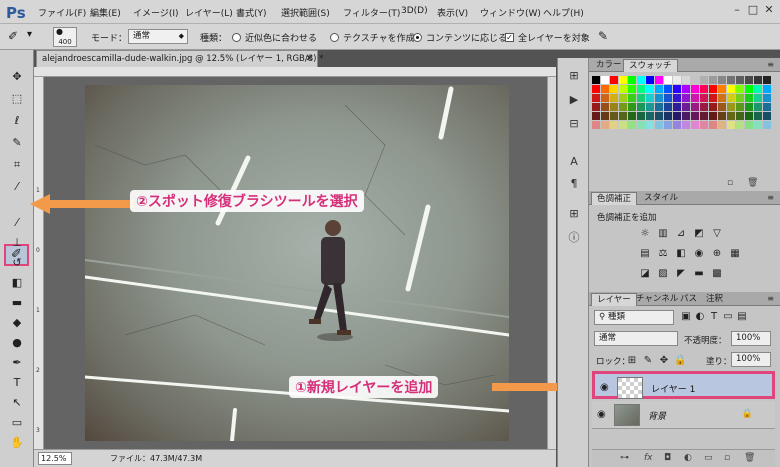  Describe the element at coordinates (686, 317) in the screenshot. I see `filter-pixel-icon: ▣` at that location.